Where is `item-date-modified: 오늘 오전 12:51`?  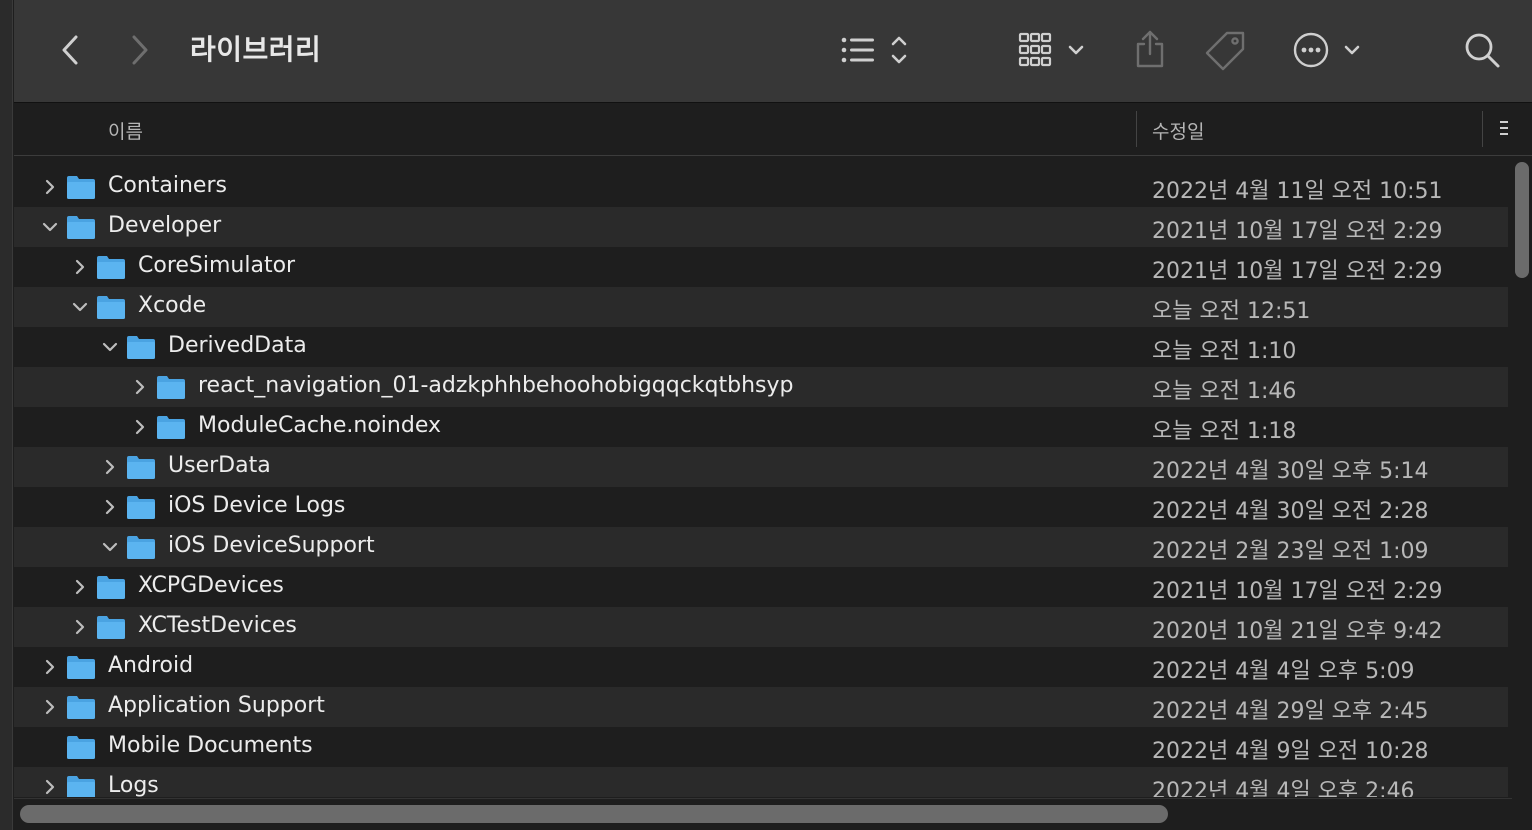
item-date-modified: 오늘 오전 12:51 is located at coordinates (1231, 311).